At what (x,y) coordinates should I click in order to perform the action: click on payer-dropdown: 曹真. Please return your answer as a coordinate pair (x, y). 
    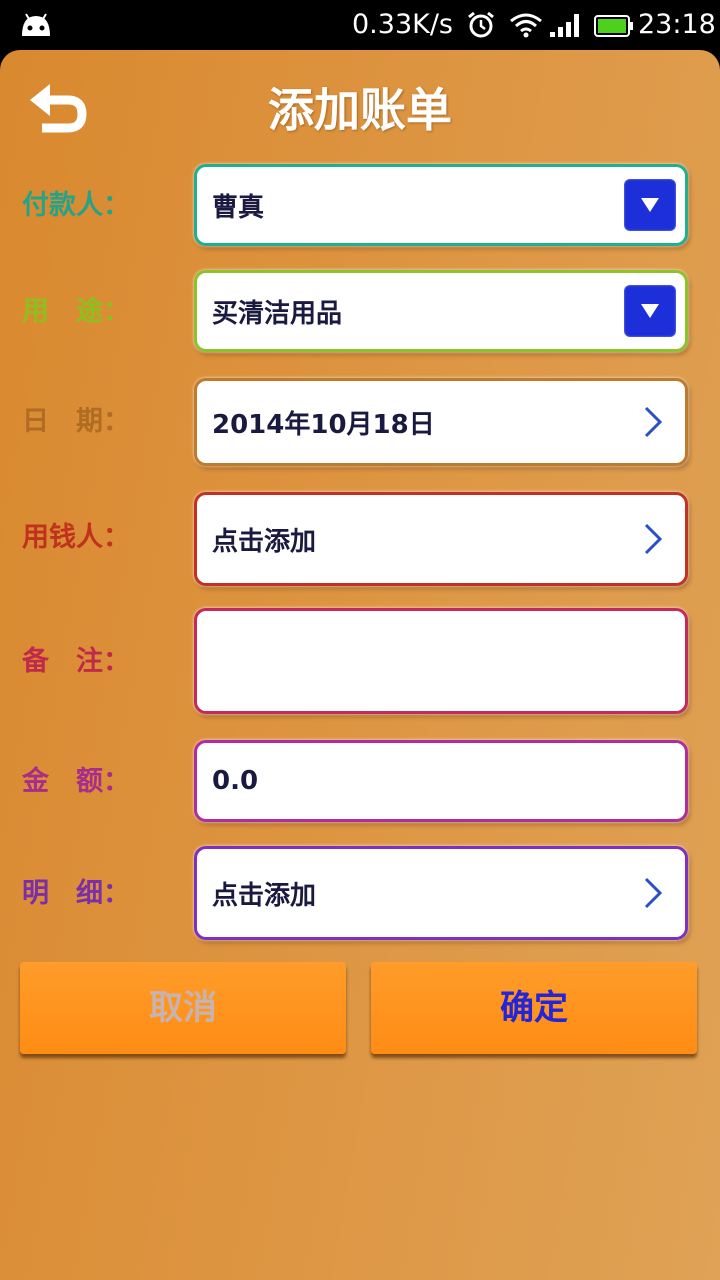
    Looking at the image, I should click on (441, 205).